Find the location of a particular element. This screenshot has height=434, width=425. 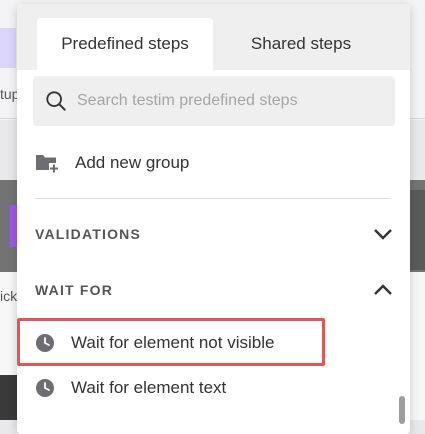

step-wait-for-element-not-visible: Wait for element not visible is located at coordinates (154, 343).